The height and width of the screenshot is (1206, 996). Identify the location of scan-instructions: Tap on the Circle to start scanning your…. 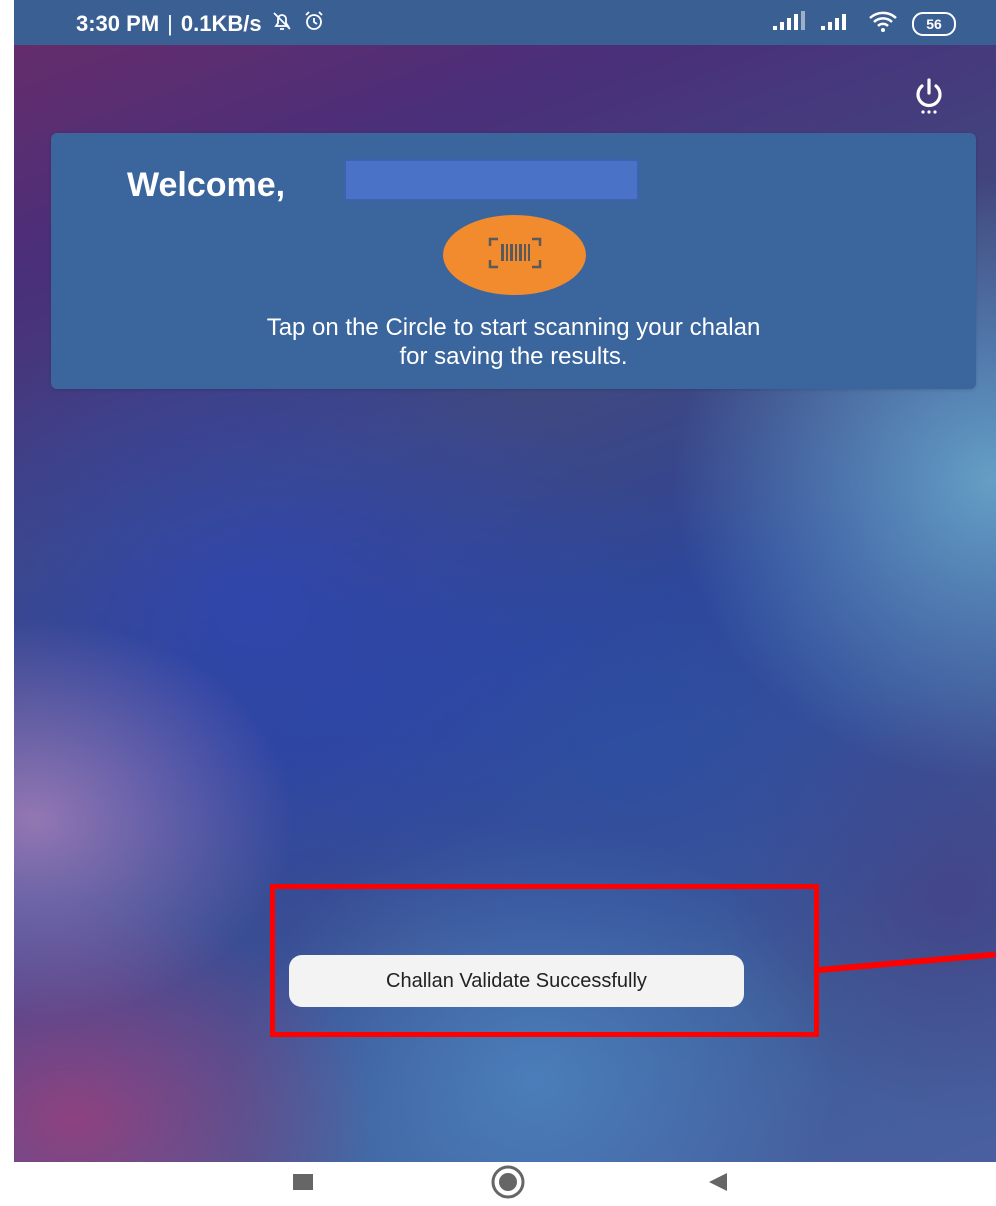
(513, 342).